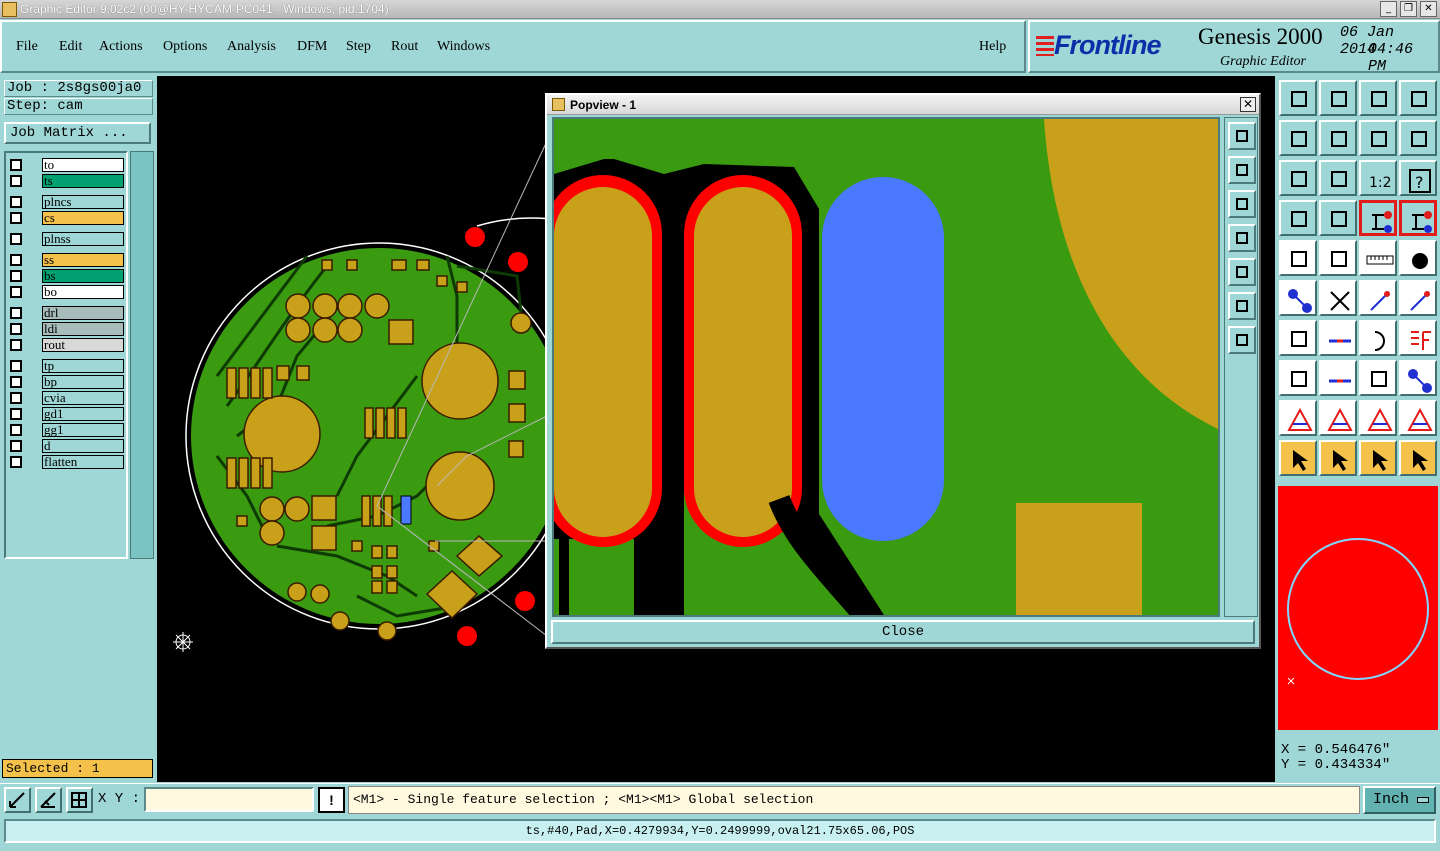  I want to click on popview-pan-right-icon, so click(1242, 272).